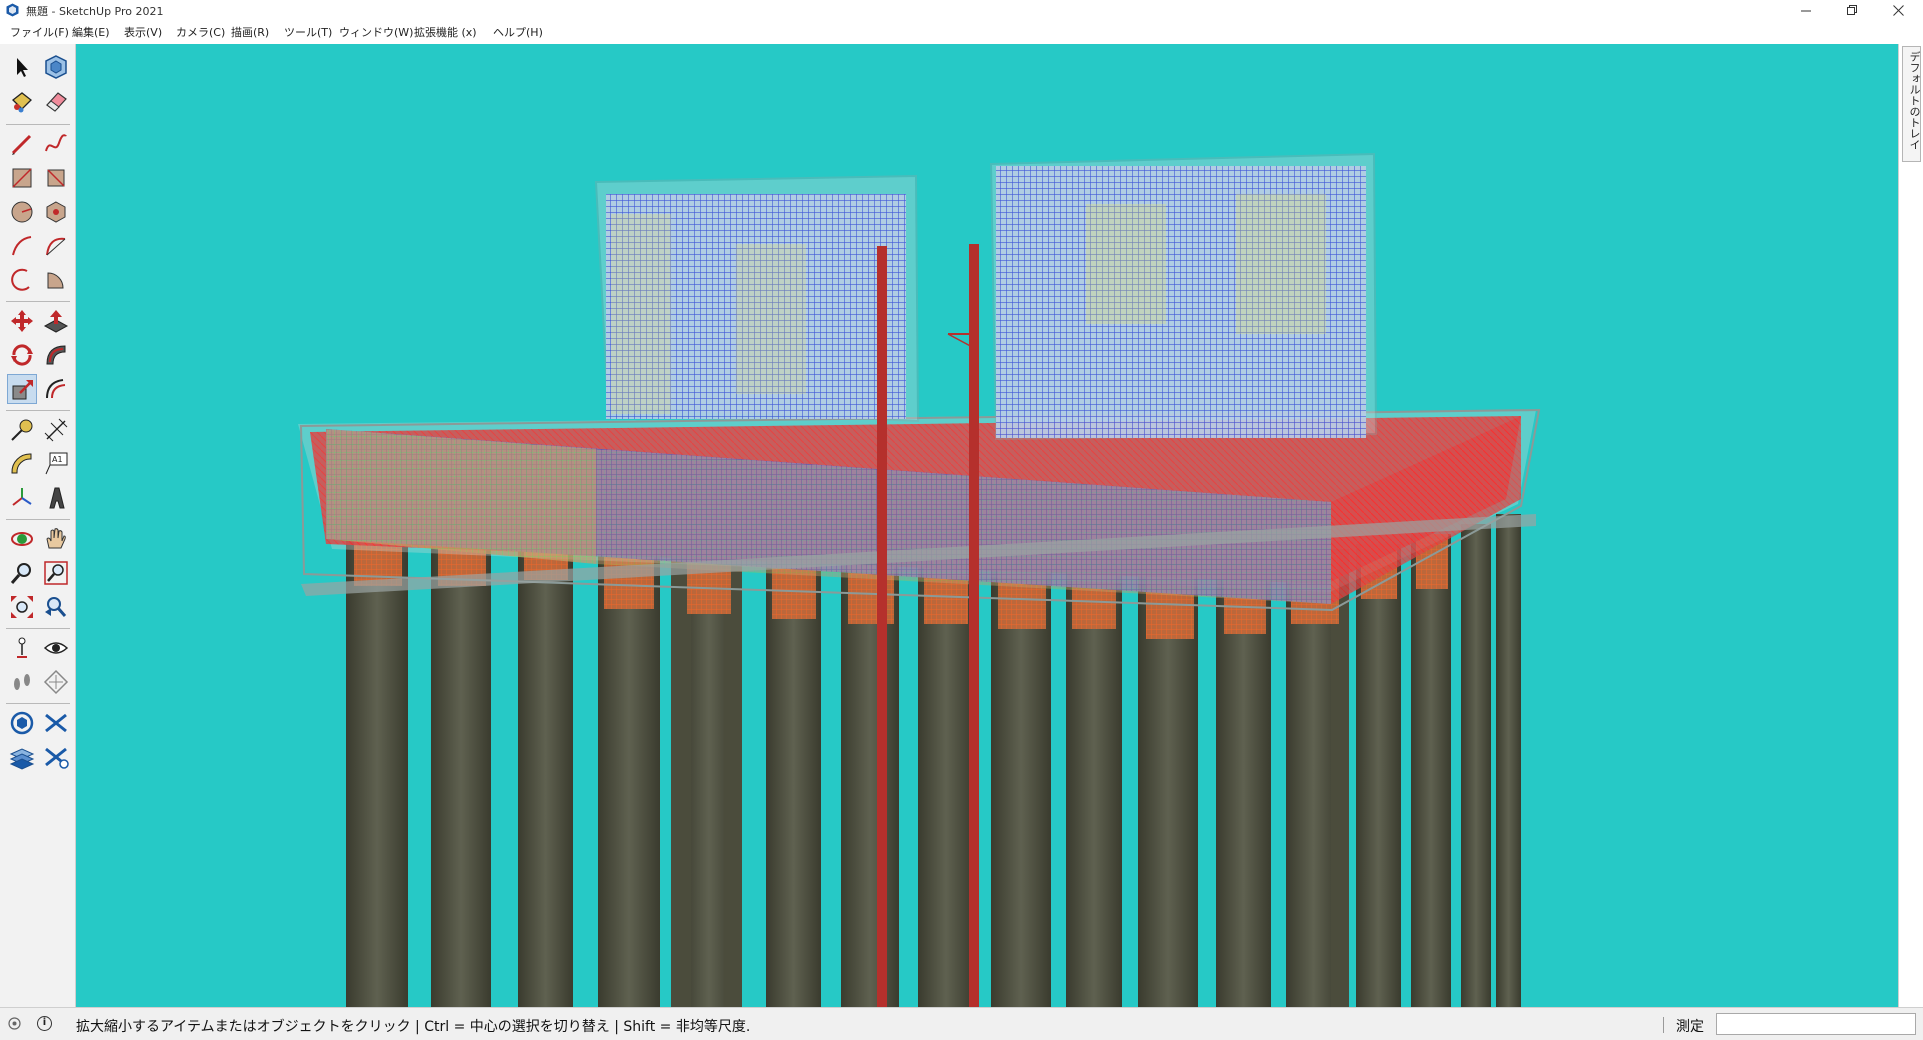 This screenshot has width=1923, height=1040. I want to click on two-point-arc-icon, so click(56, 246).